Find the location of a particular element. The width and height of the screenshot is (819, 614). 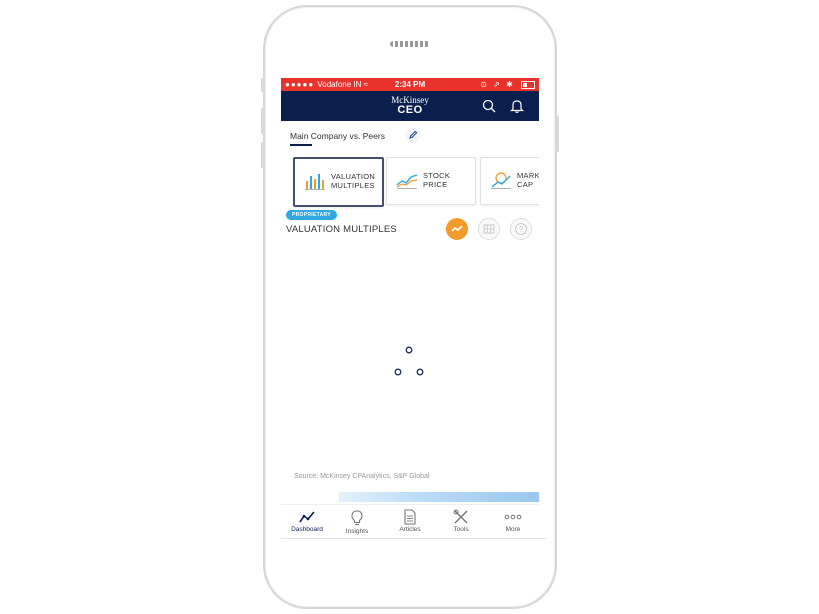

source-note: Source: McKinsey CPAnalytics, S&P Global is located at coordinates (362, 476).